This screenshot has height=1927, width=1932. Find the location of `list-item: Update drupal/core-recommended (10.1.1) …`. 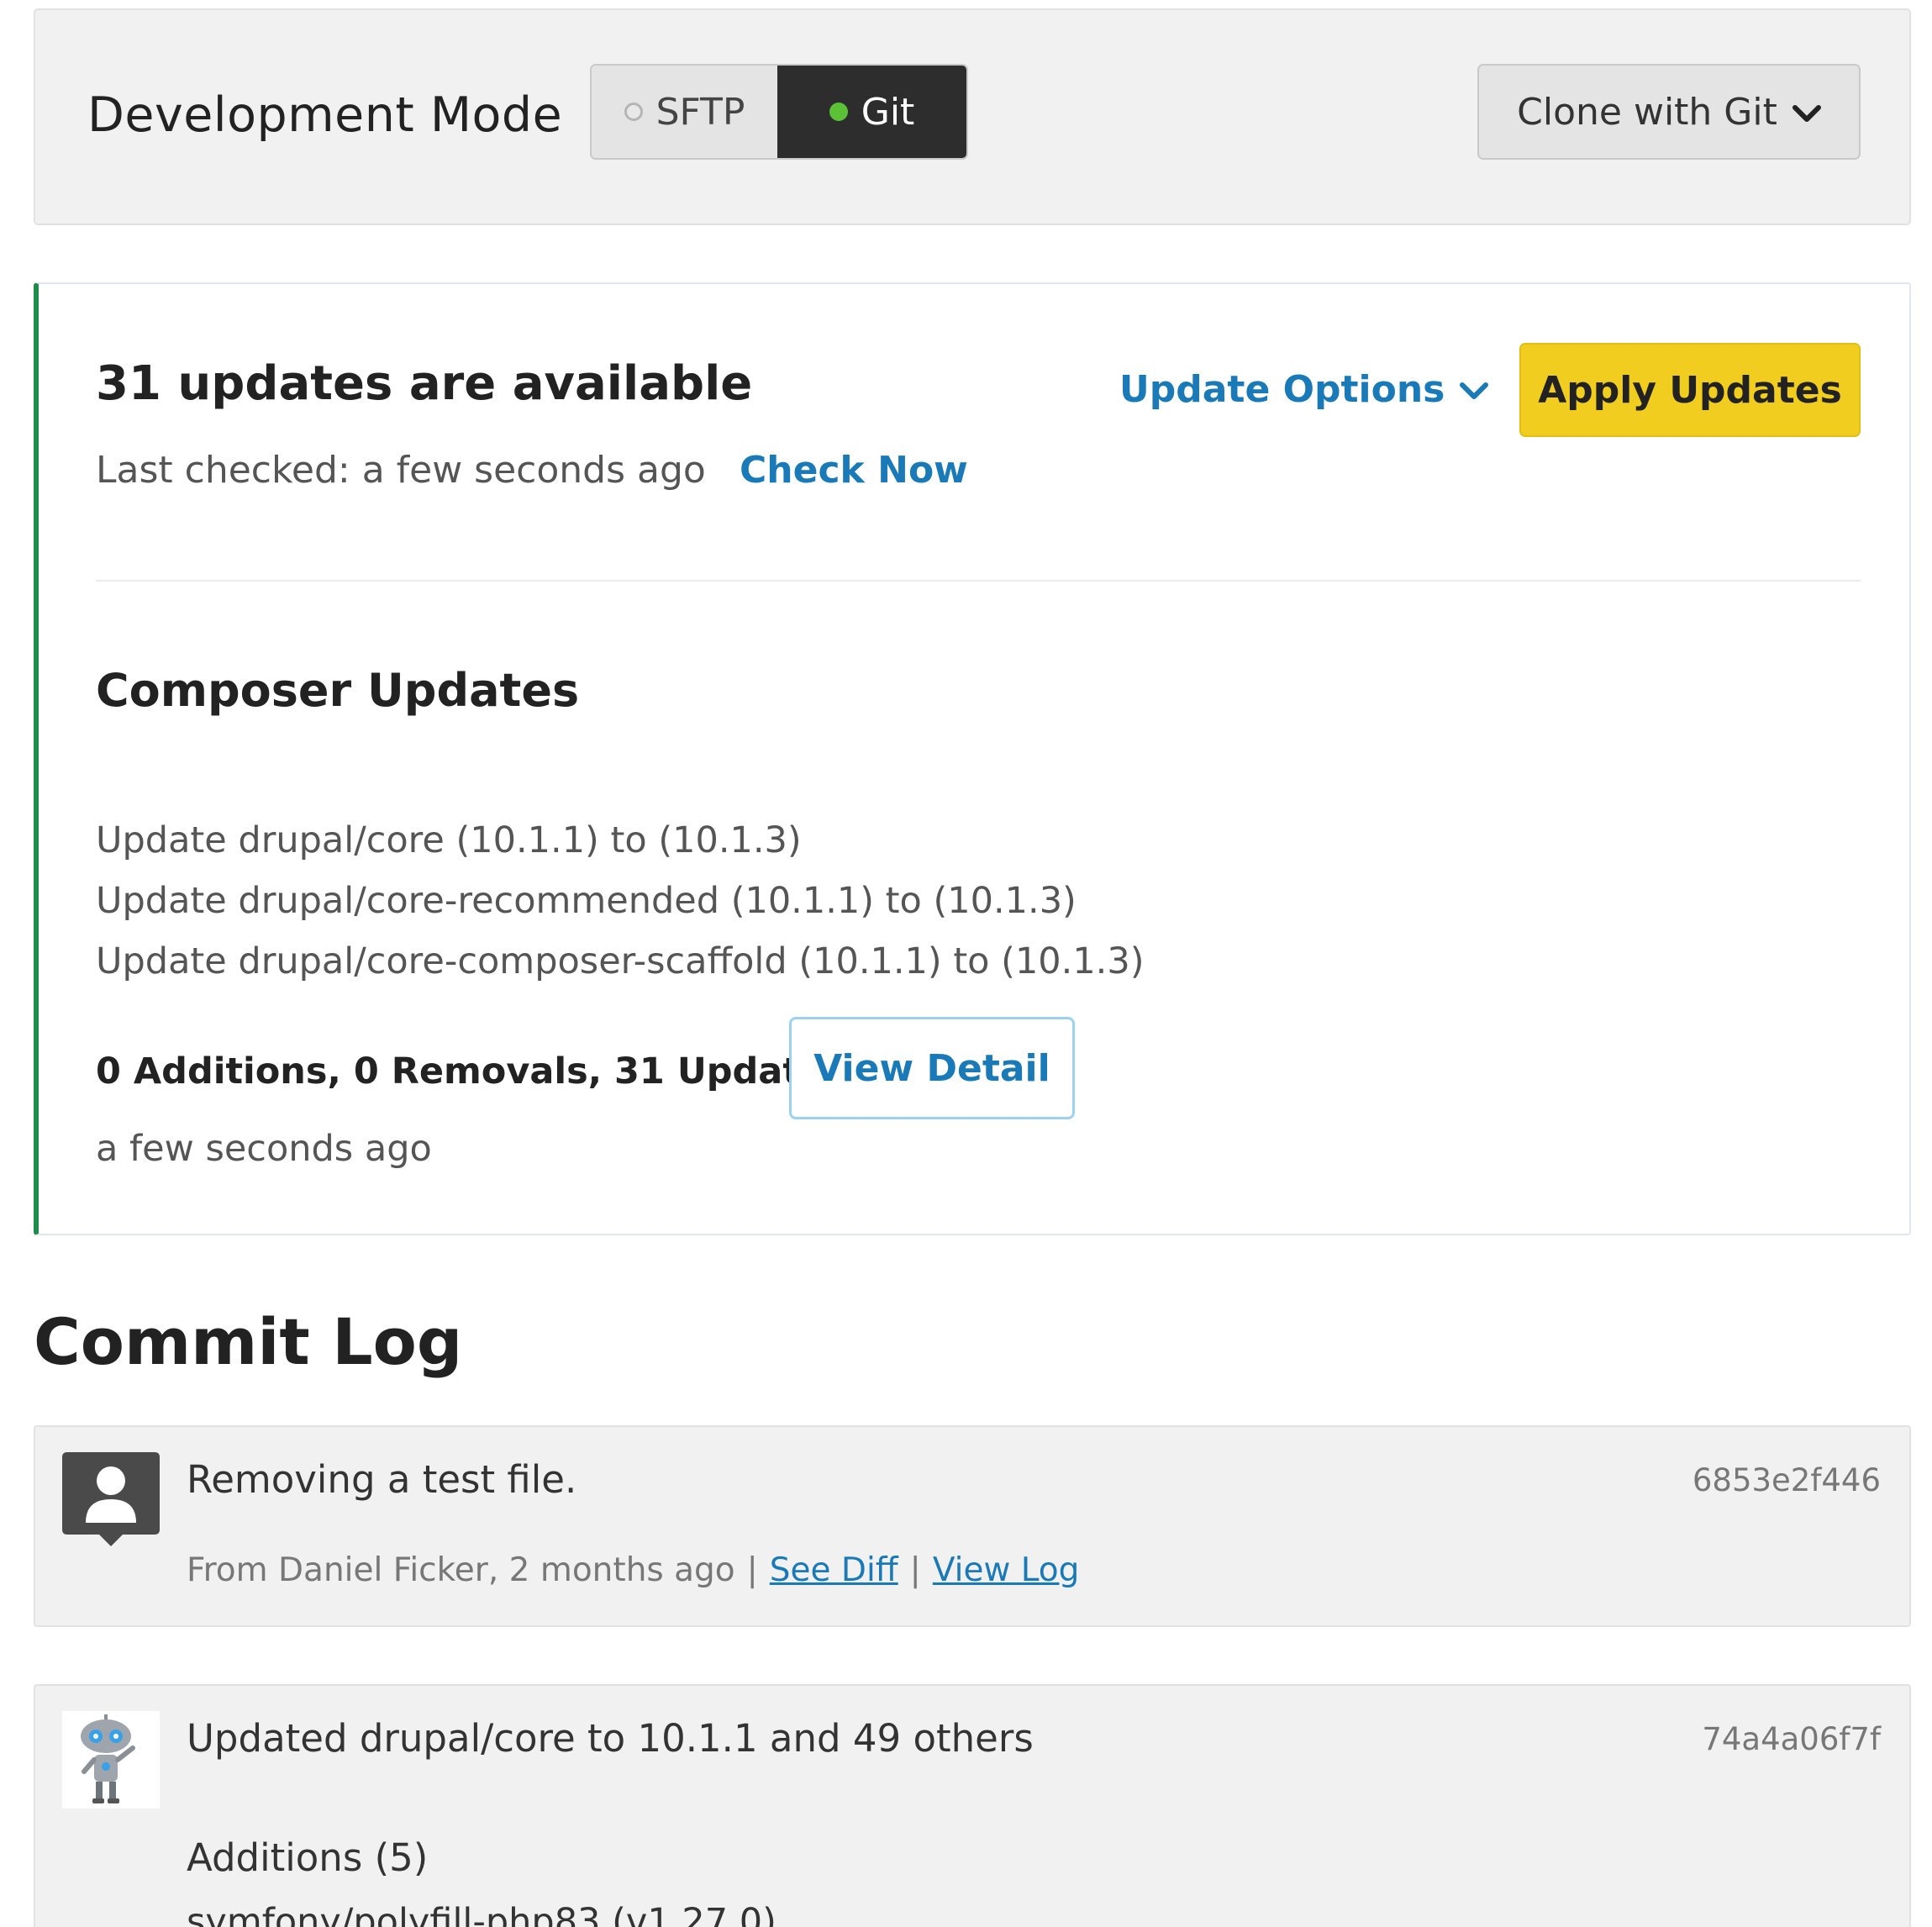

list-item: Update drupal/core-recommended (10.1.1) … is located at coordinates (586, 901).